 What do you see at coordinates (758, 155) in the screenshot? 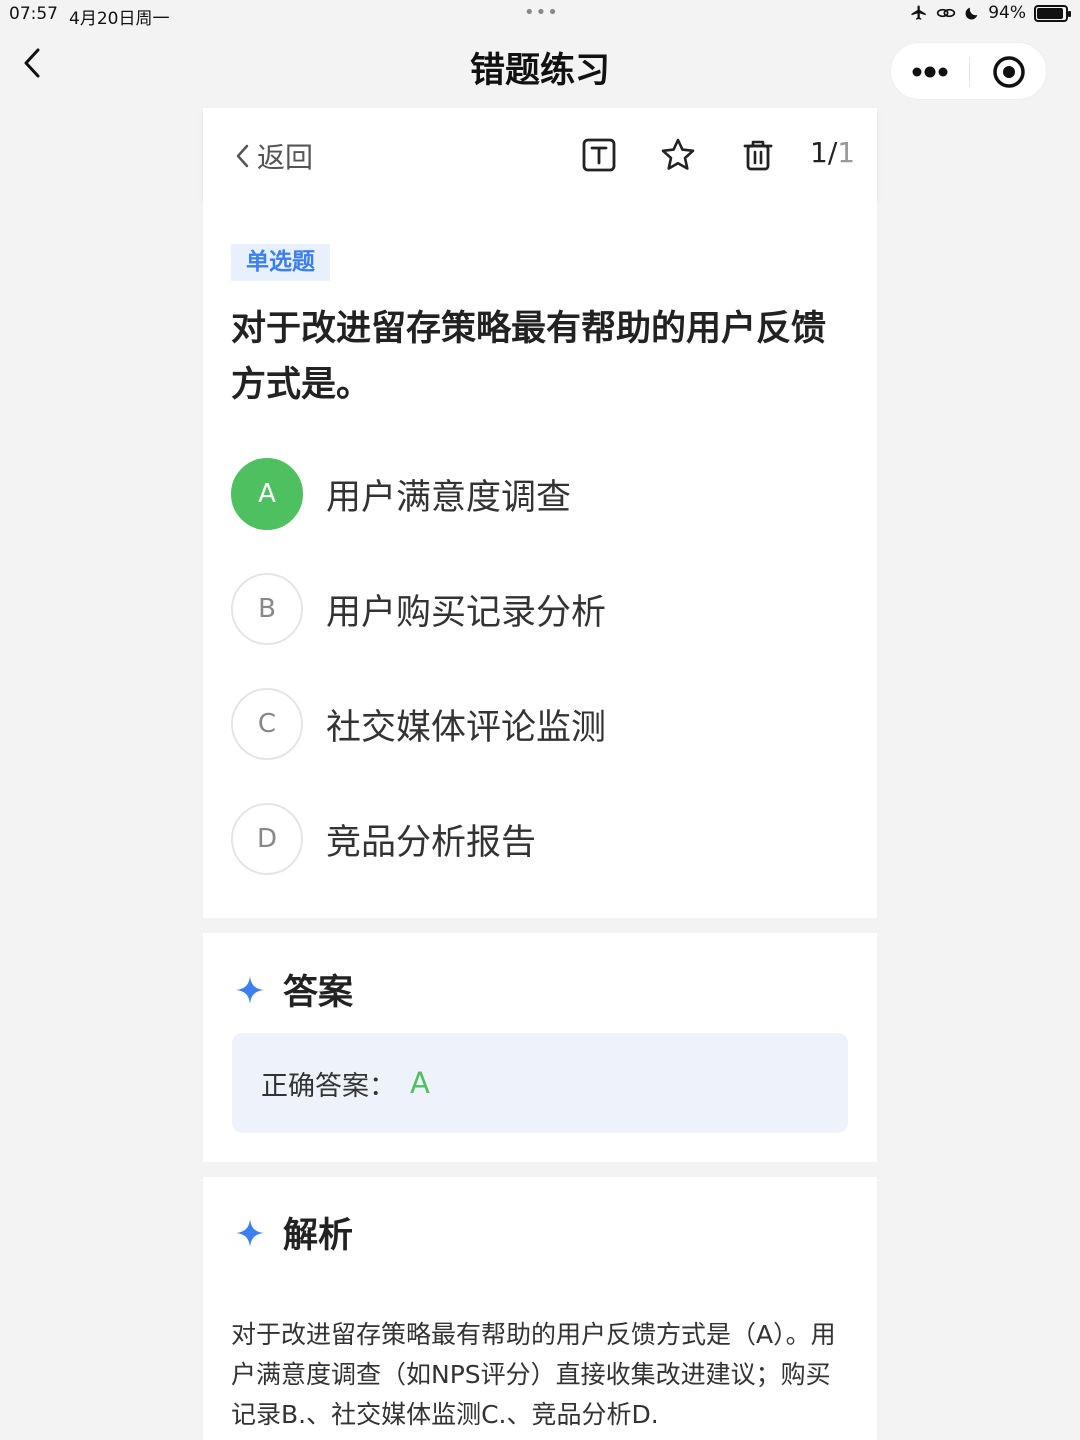
I see `trash-icon` at bounding box center [758, 155].